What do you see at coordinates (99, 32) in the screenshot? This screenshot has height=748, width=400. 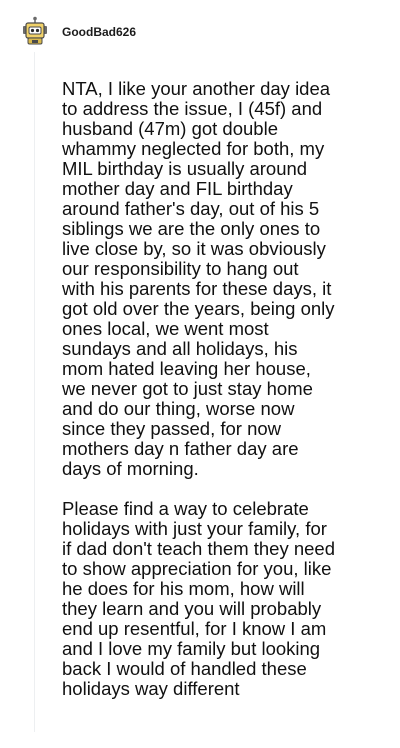 I see `comment-author: GoodBad626` at bounding box center [99, 32].